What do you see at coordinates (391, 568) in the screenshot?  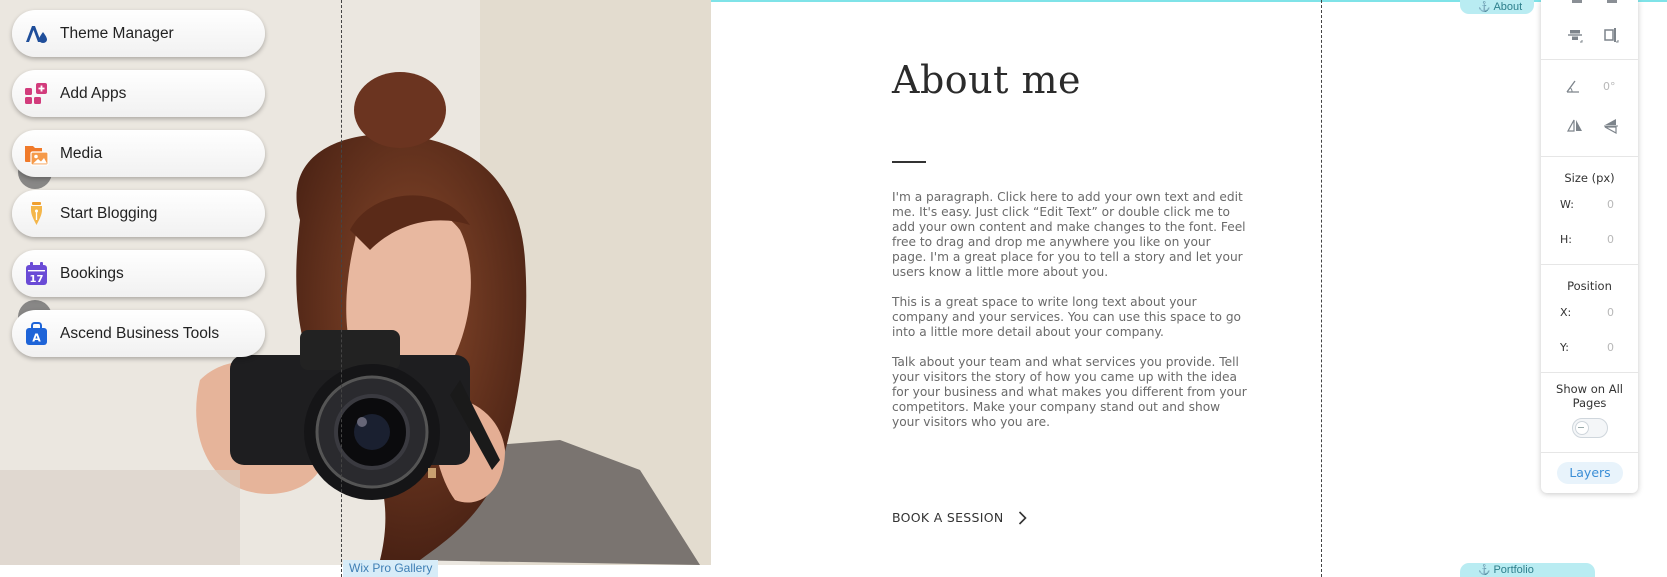 I see `gallery-component-label: Wix Pro Gallery` at bounding box center [391, 568].